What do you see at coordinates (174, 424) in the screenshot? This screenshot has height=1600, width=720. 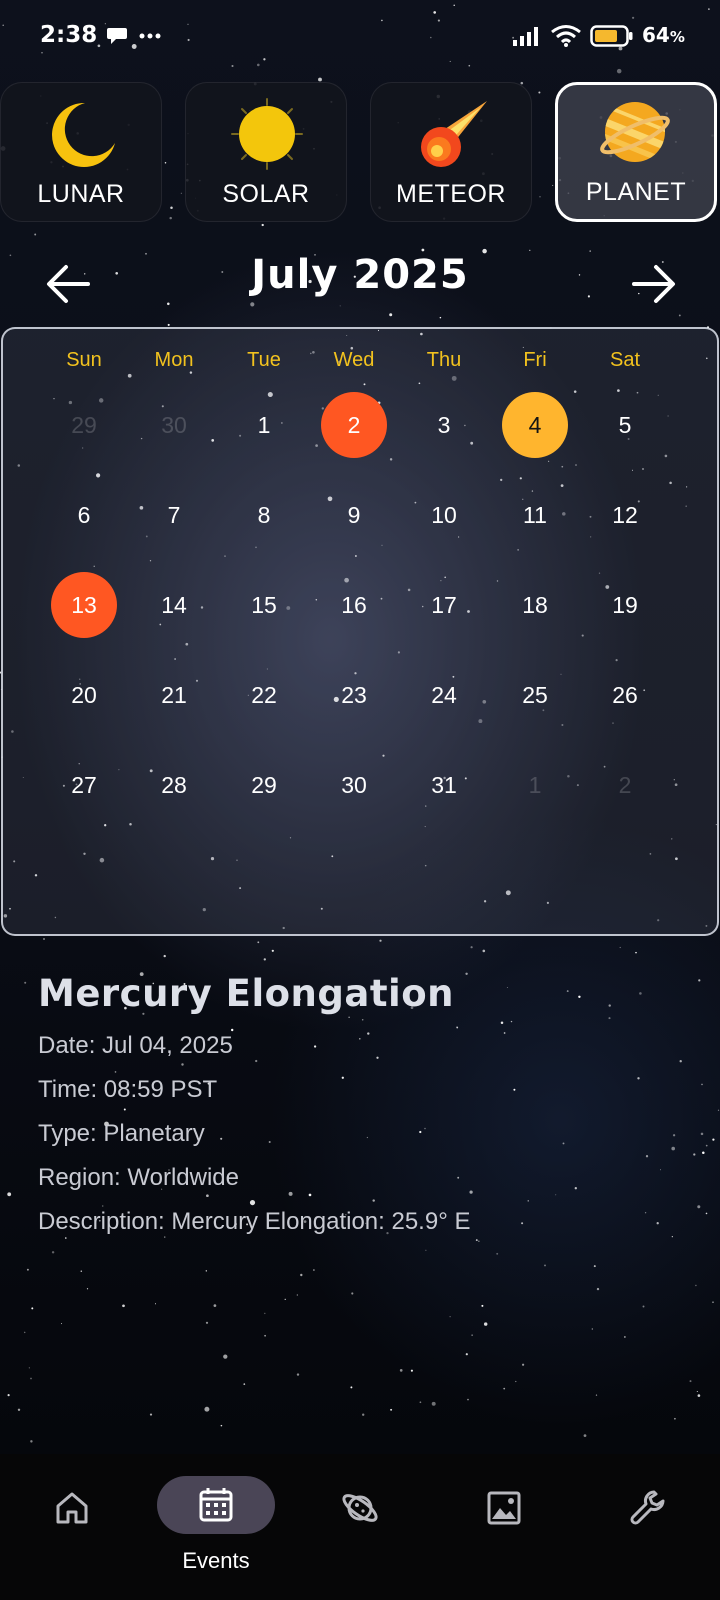 I see `calendar-day-outside-month: 30` at bounding box center [174, 424].